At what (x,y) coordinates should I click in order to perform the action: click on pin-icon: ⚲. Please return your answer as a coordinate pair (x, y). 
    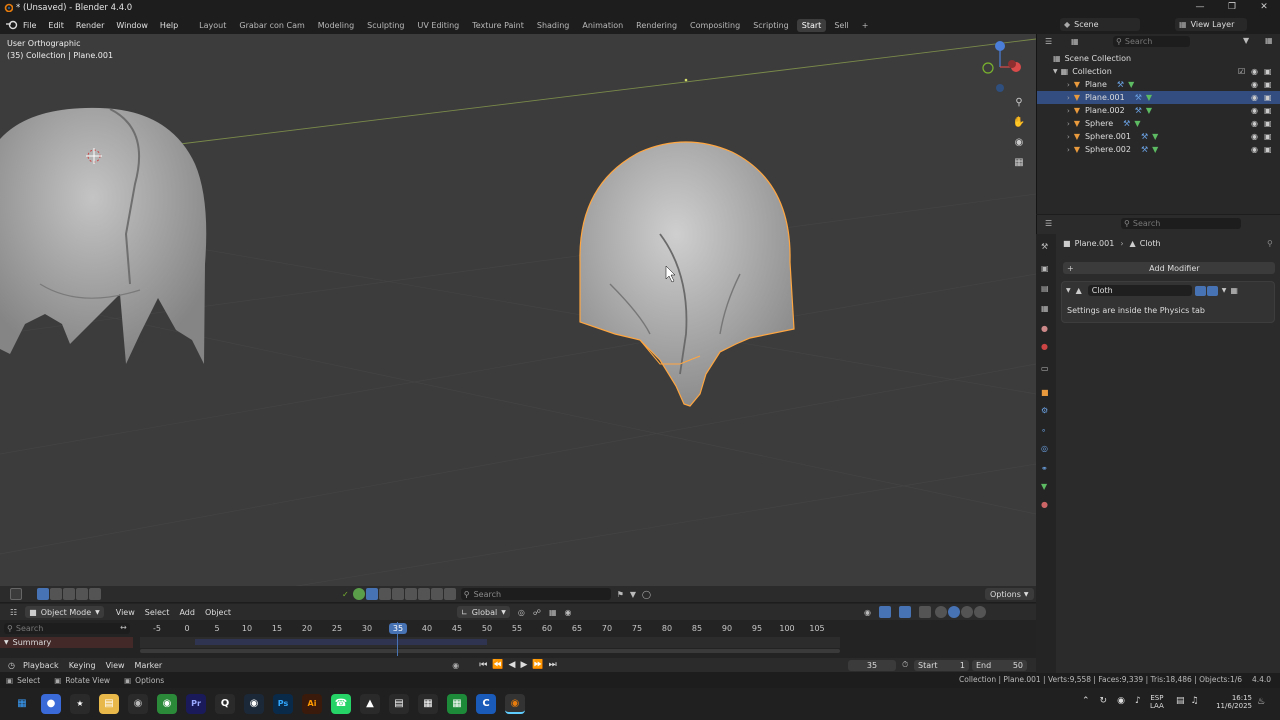
    Looking at the image, I should click on (1270, 243).